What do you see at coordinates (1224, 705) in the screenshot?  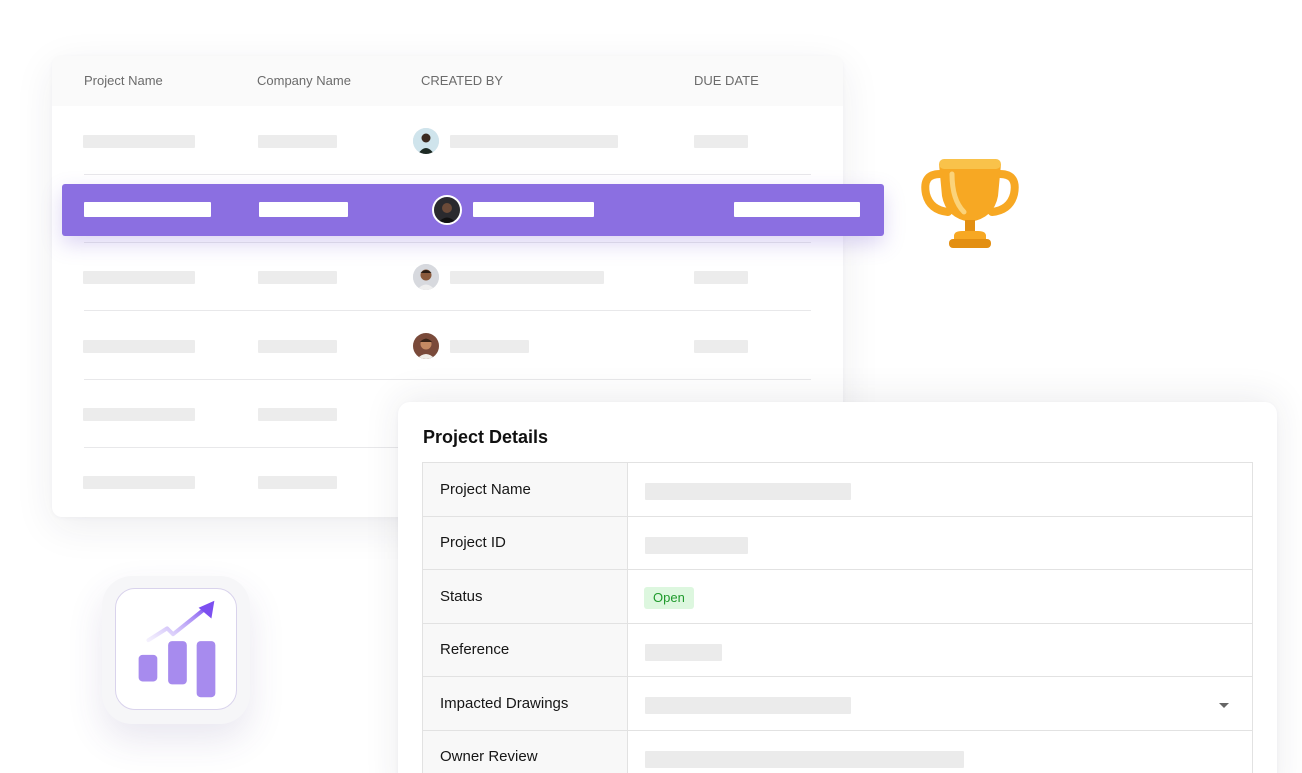 I see `chevron-down-icon` at bounding box center [1224, 705].